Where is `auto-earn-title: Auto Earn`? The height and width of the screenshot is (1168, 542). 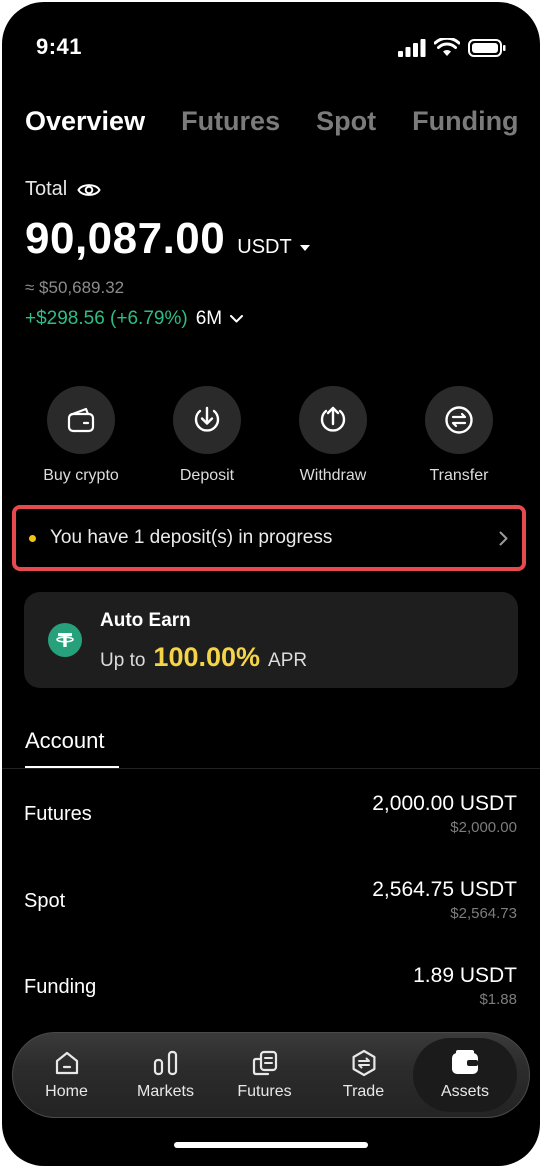
auto-earn-title: Auto Earn is located at coordinates (145, 620).